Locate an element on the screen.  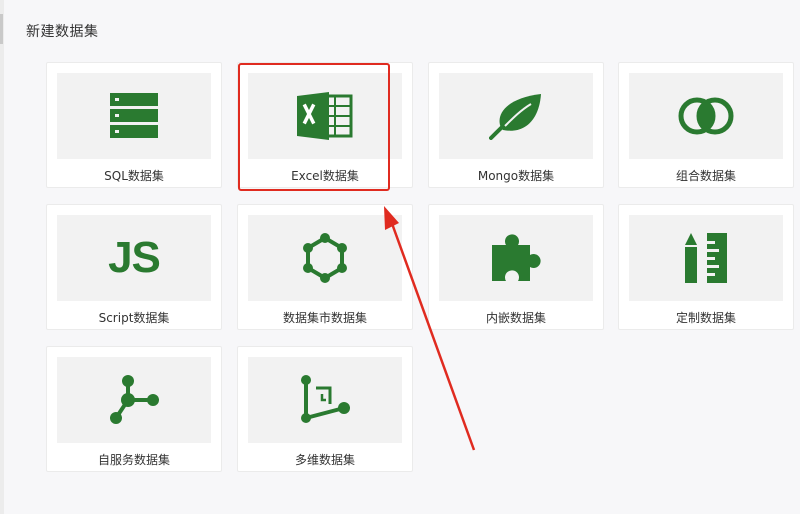
dataset-card-datamart: 数据集市数据集 is located at coordinates (325, 267).